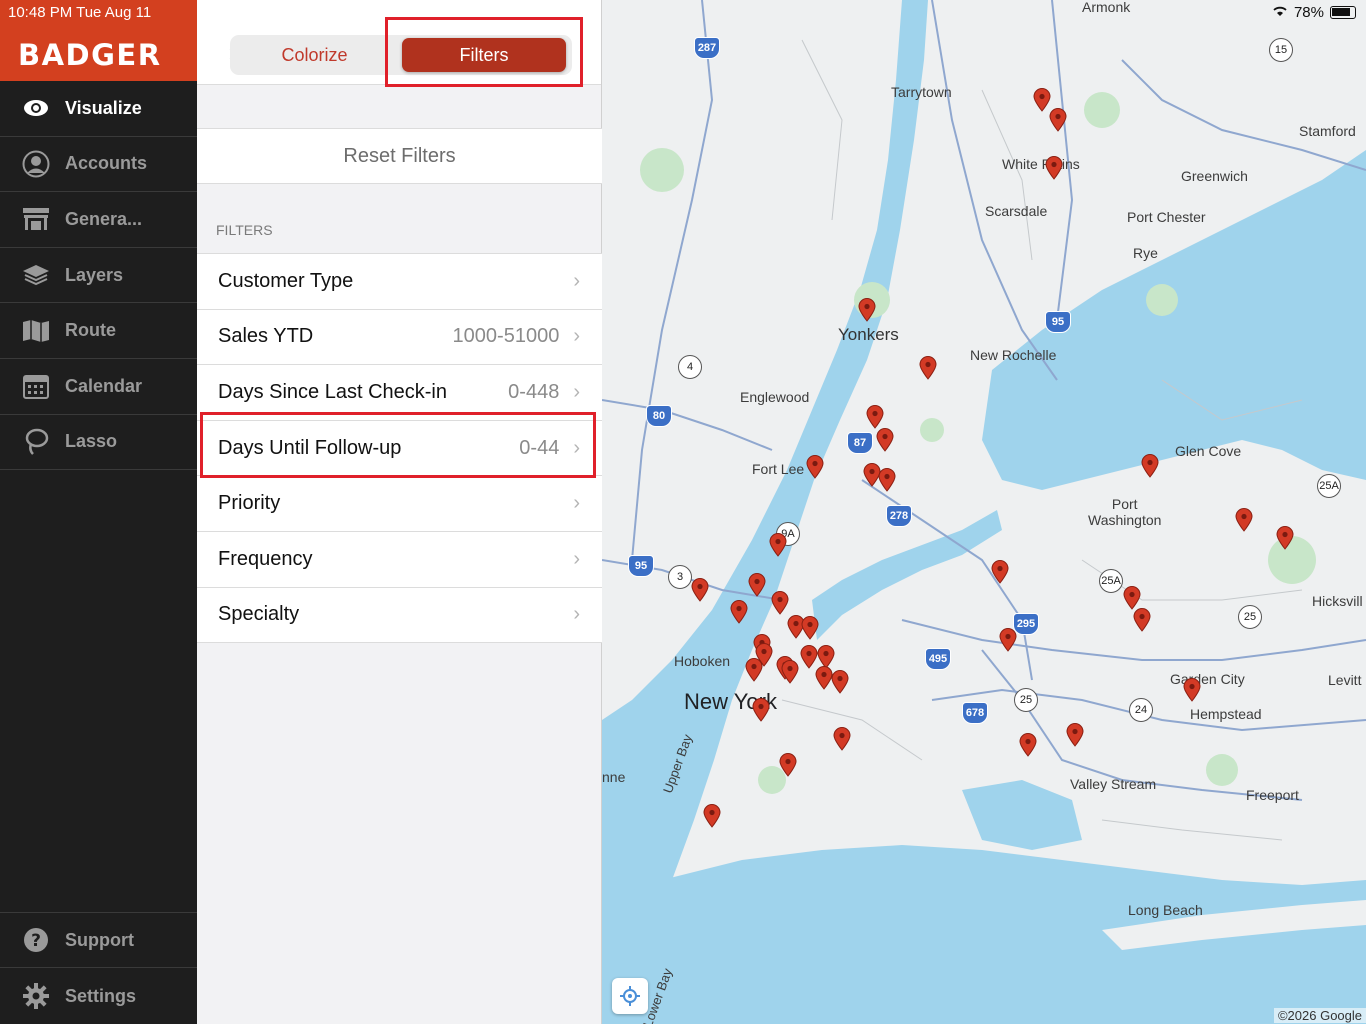 The height and width of the screenshot is (1024, 1366). What do you see at coordinates (98, 40) in the screenshot?
I see `brand-header: 10:48 PM Tue Aug 11 BADGER` at bounding box center [98, 40].